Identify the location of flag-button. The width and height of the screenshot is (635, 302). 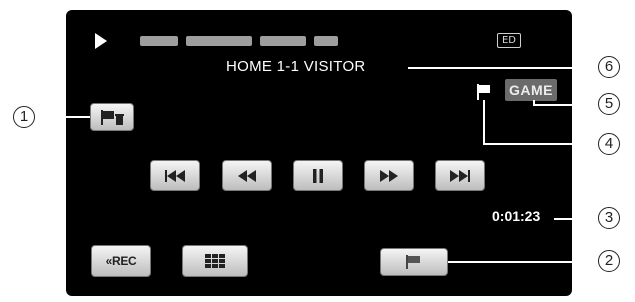
(414, 262).